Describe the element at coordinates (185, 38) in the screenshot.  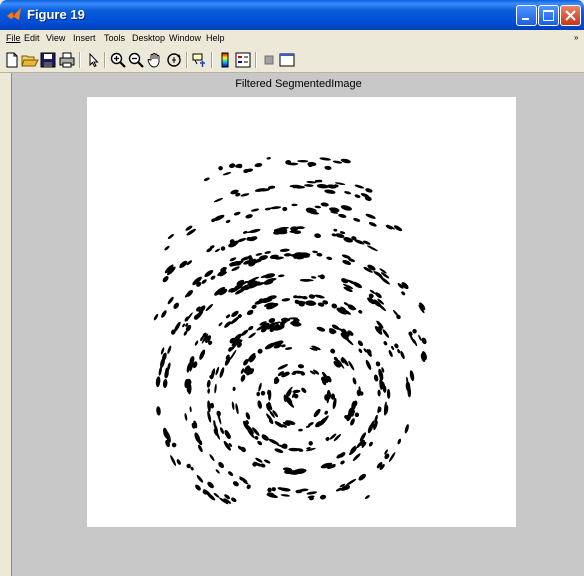
I see `menu-window: Window` at that location.